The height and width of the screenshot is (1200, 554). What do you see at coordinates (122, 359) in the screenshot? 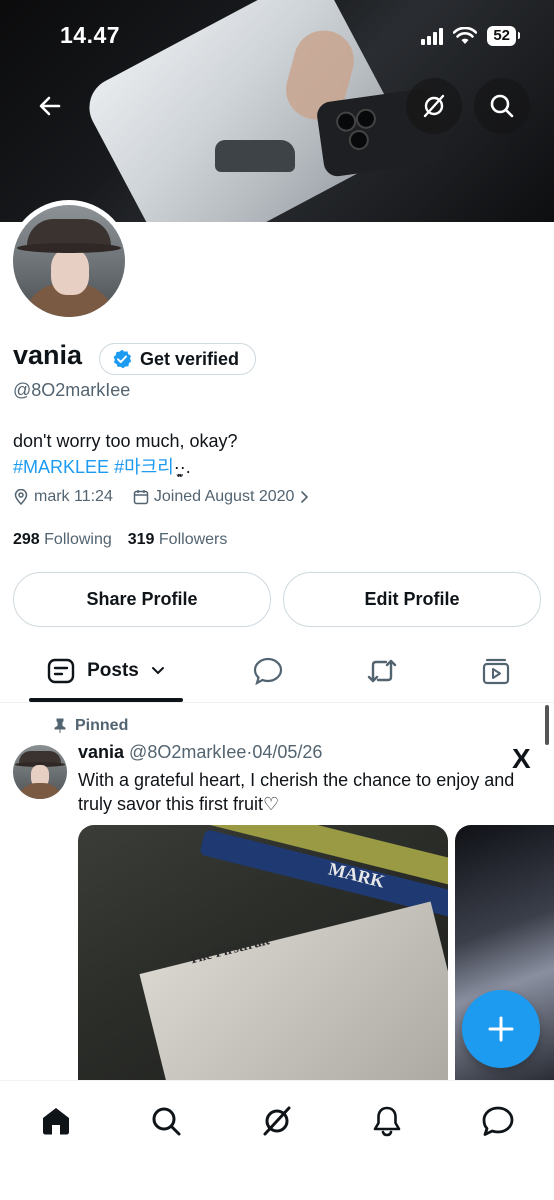
I see `verified-badge-icon` at bounding box center [122, 359].